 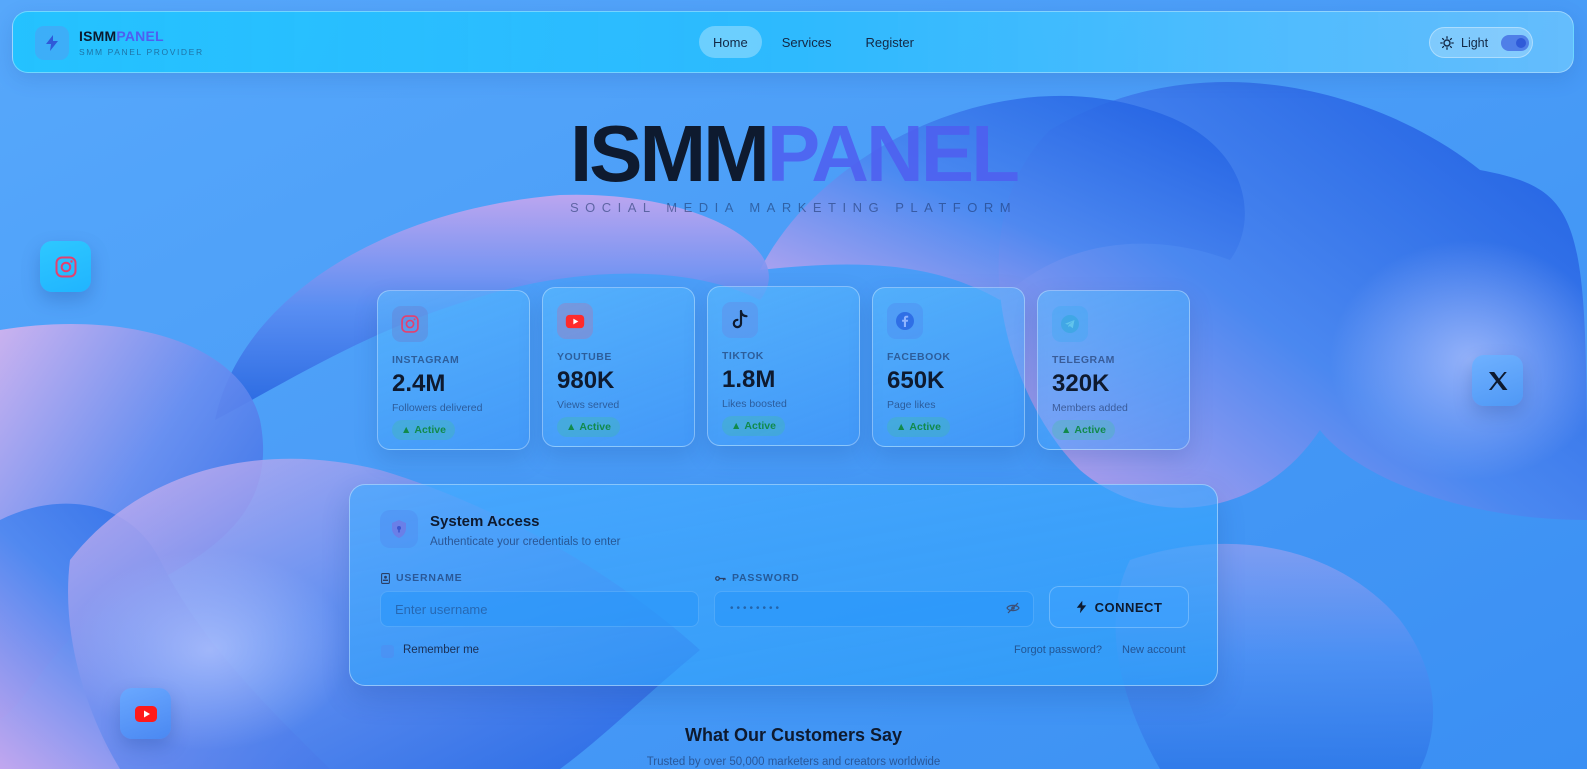 I want to click on username-label: USERNAME, so click(x=422, y=578).